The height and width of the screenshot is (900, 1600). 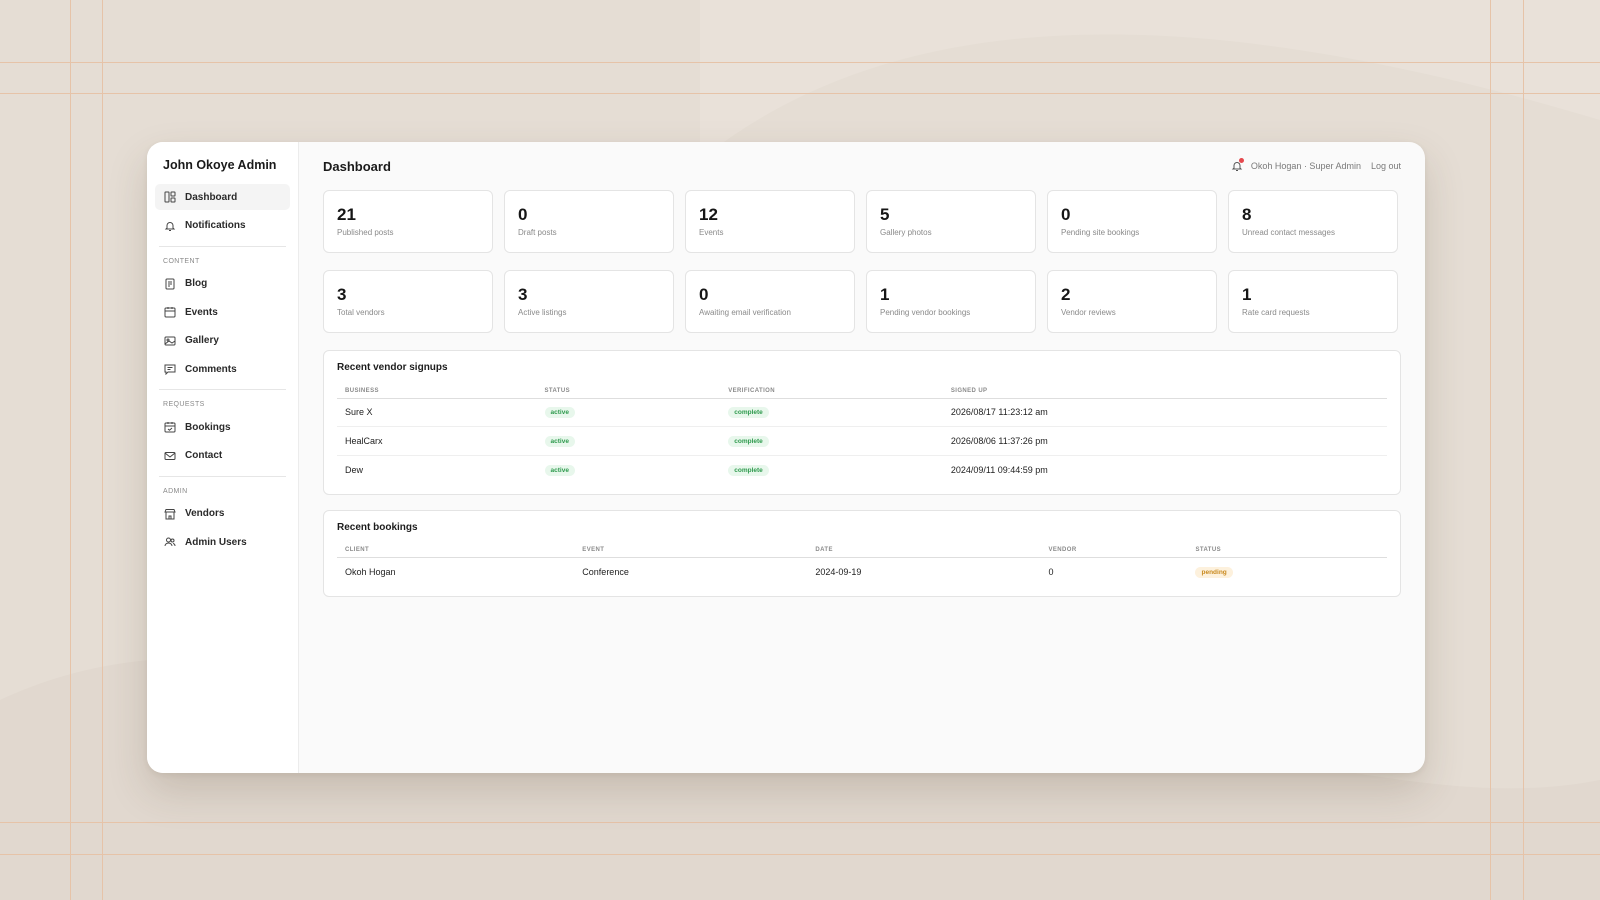 What do you see at coordinates (222, 369) in the screenshot?
I see `sidebar-item-comments: Comments` at bounding box center [222, 369].